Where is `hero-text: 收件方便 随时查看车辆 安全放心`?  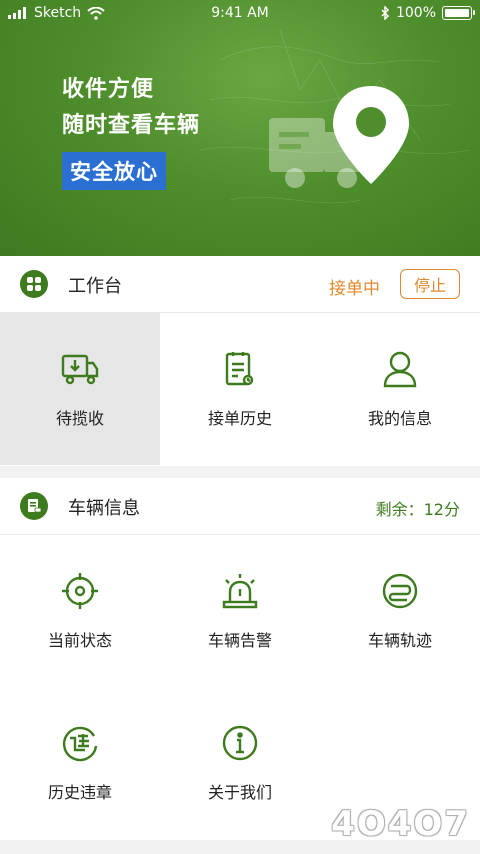 hero-text: 收件方便 随时查看车辆 安全放心 is located at coordinates (131, 131).